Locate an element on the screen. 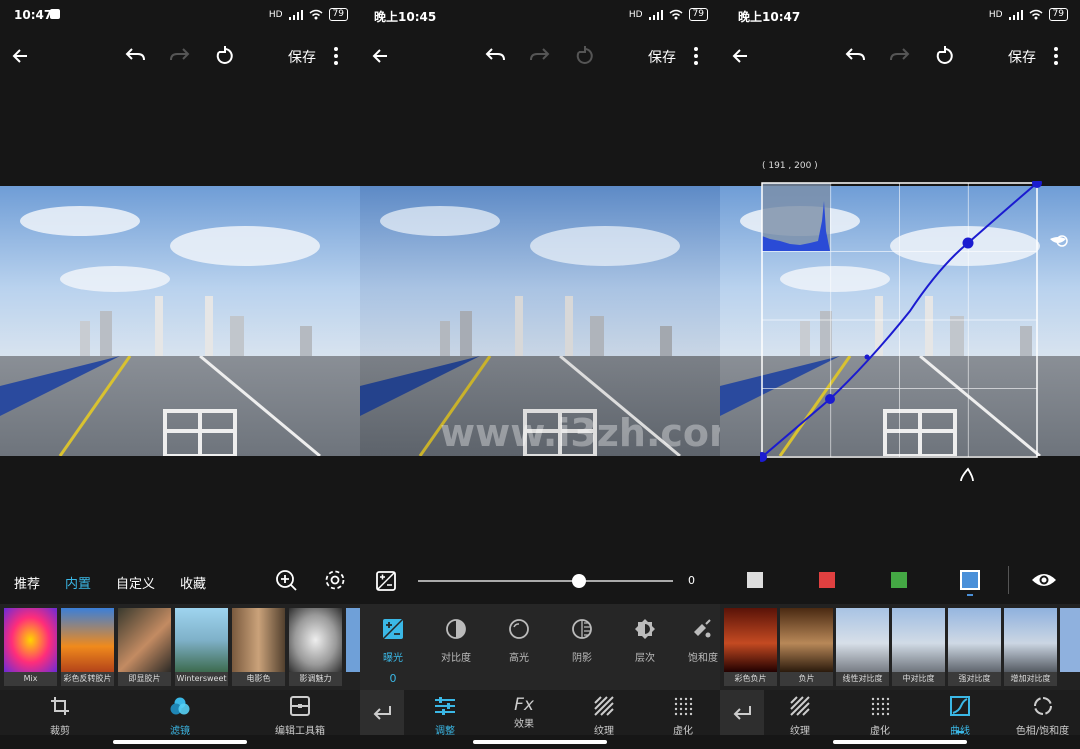 The height and width of the screenshot is (749, 1080). home-indicator is located at coordinates (900, 742).